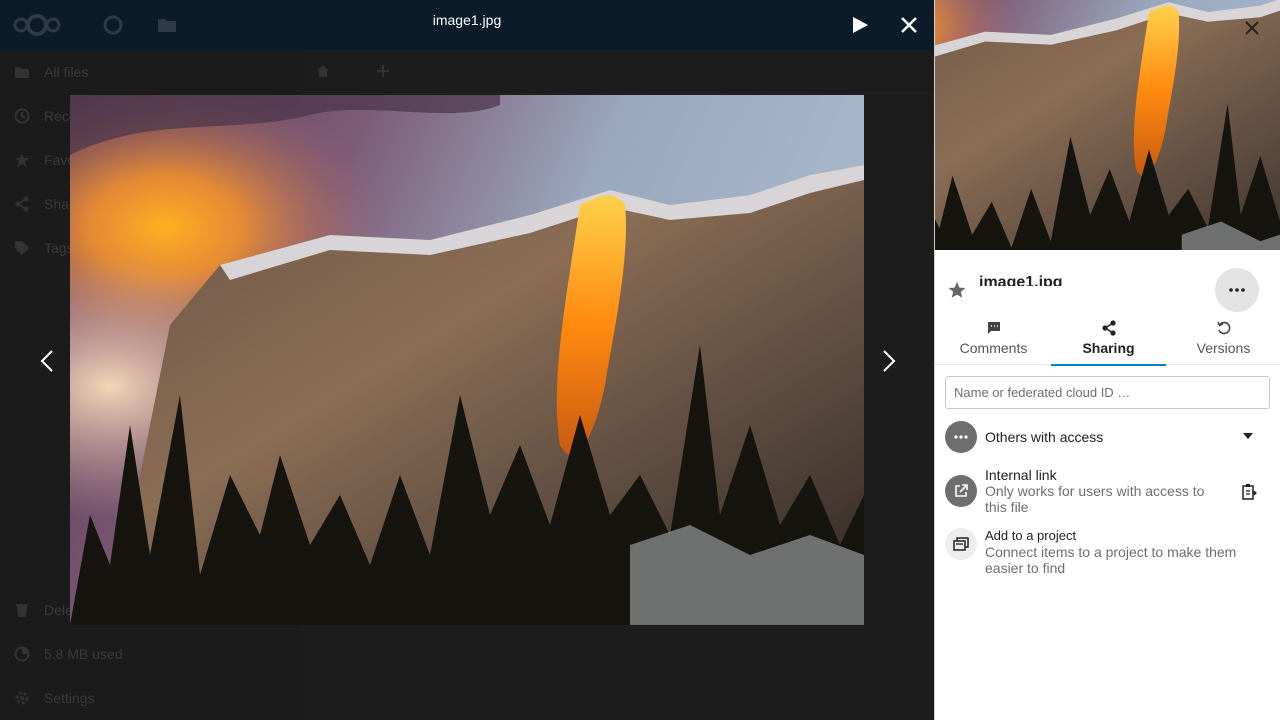  I want to click on nav-settings: Settings, so click(54, 698).